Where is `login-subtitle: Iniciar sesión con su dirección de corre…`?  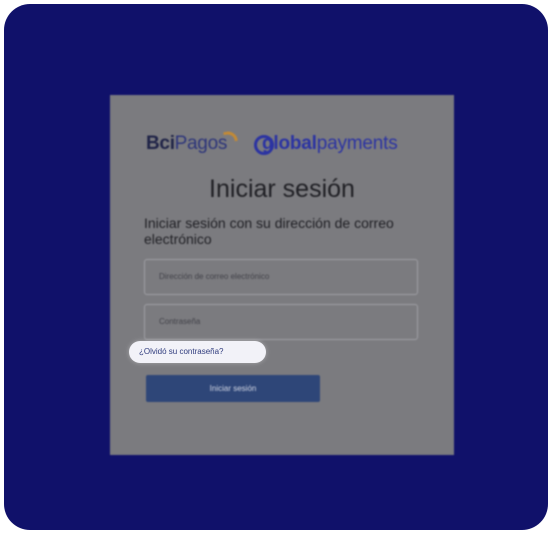 login-subtitle: Iniciar sesión con su dirección de corre… is located at coordinates (269, 231).